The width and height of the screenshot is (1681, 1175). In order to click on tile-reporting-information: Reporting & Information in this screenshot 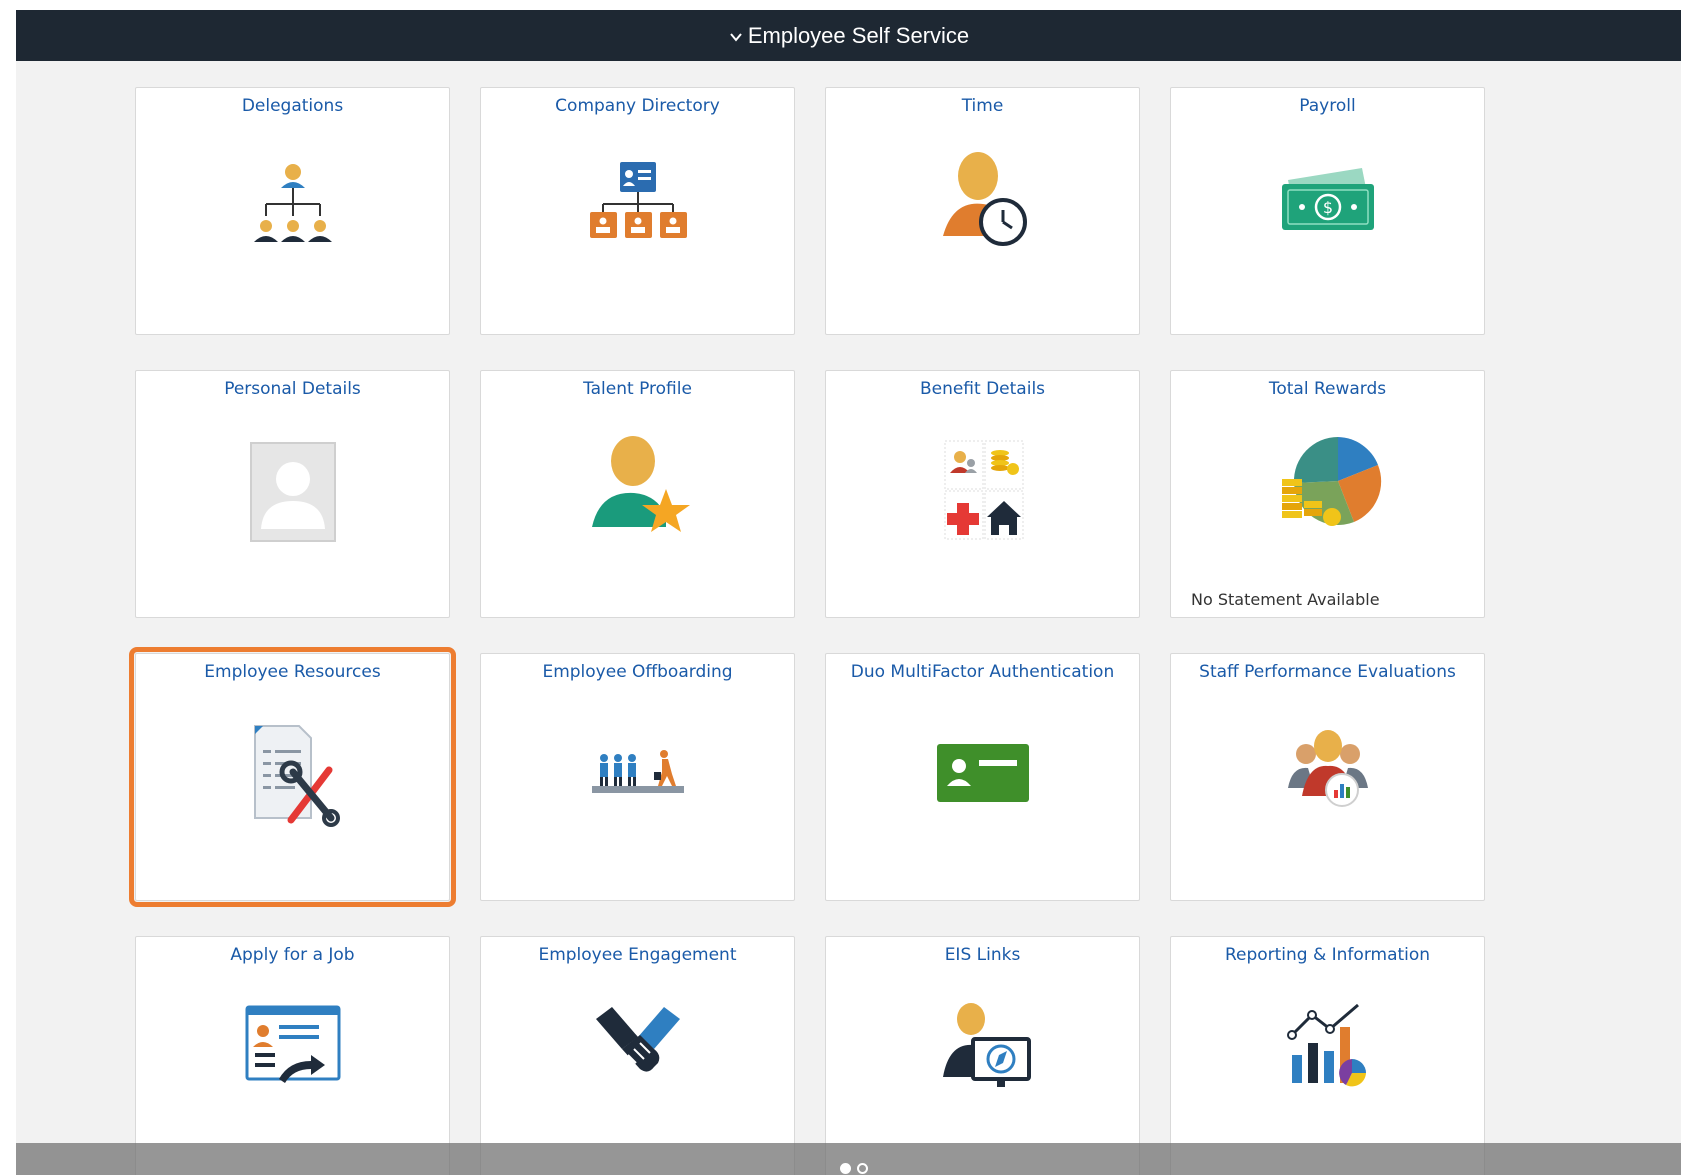, I will do `click(1327, 1055)`.